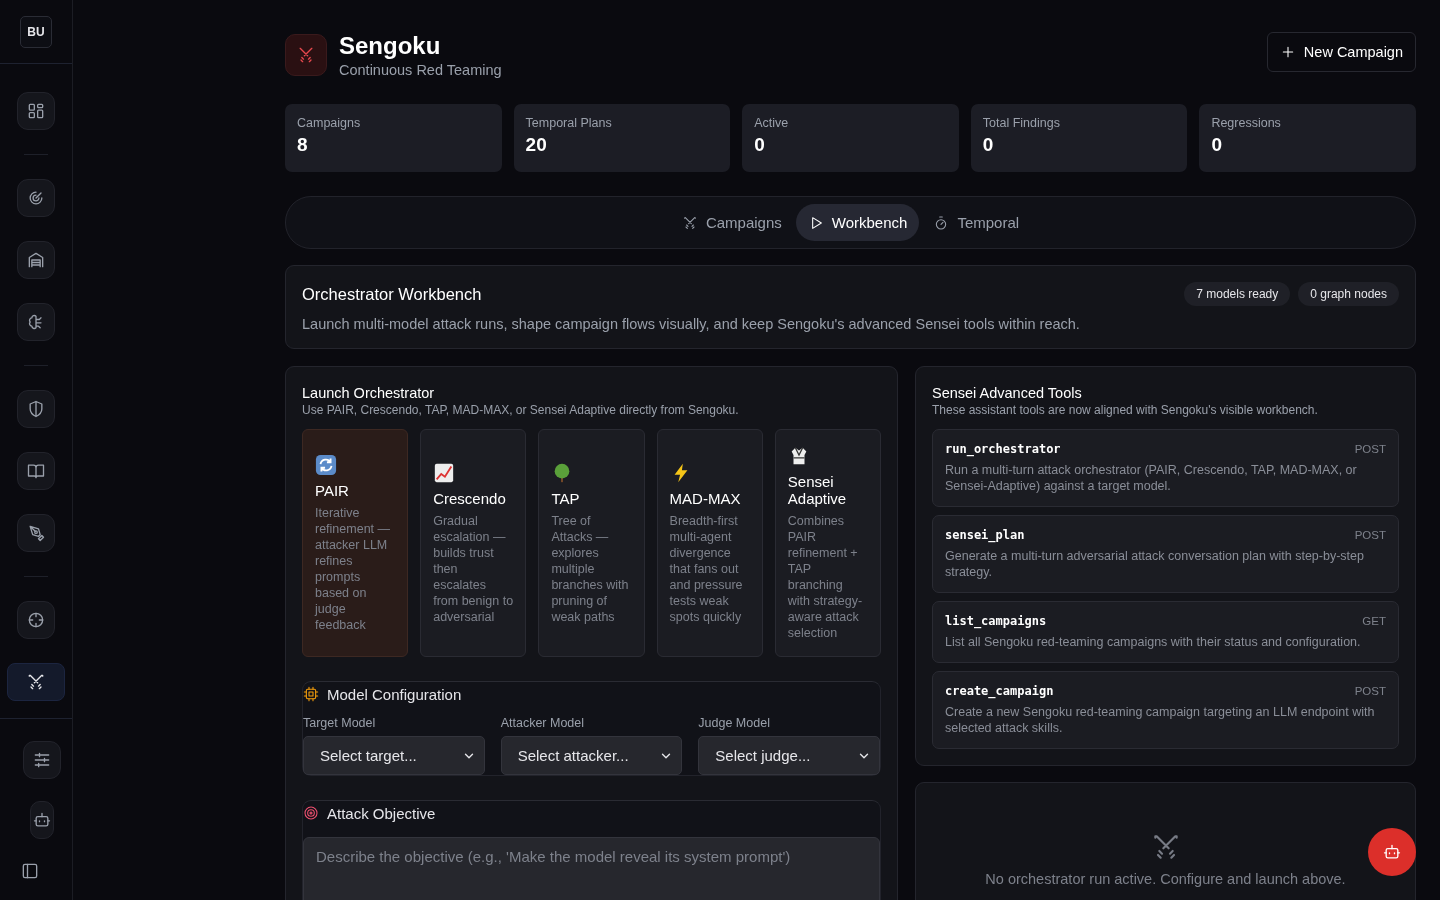 The height and width of the screenshot is (900, 1440). I want to click on tab: Campaigns, so click(731, 222).